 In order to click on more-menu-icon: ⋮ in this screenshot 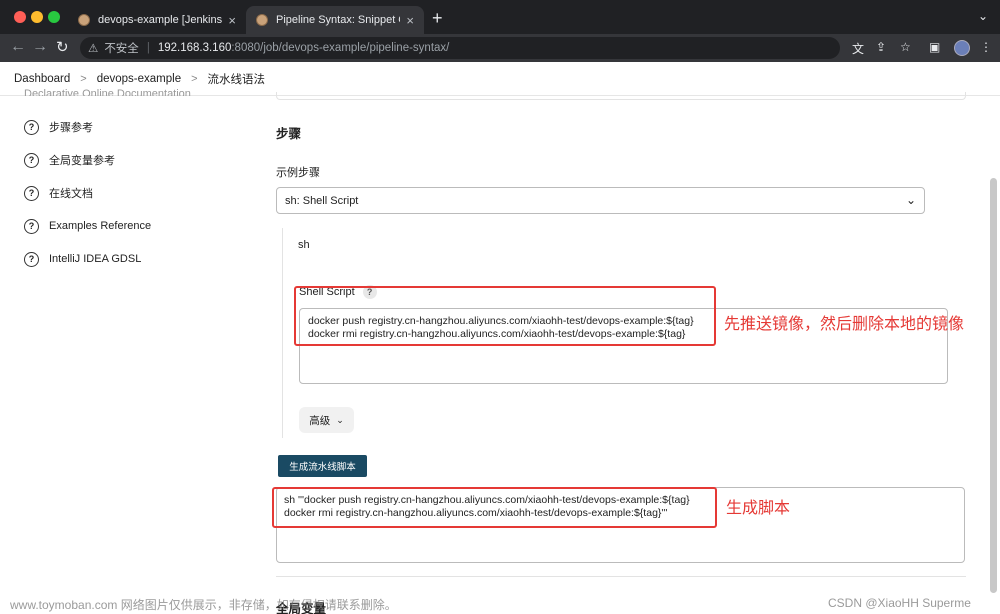, I will do `click(986, 47)`.